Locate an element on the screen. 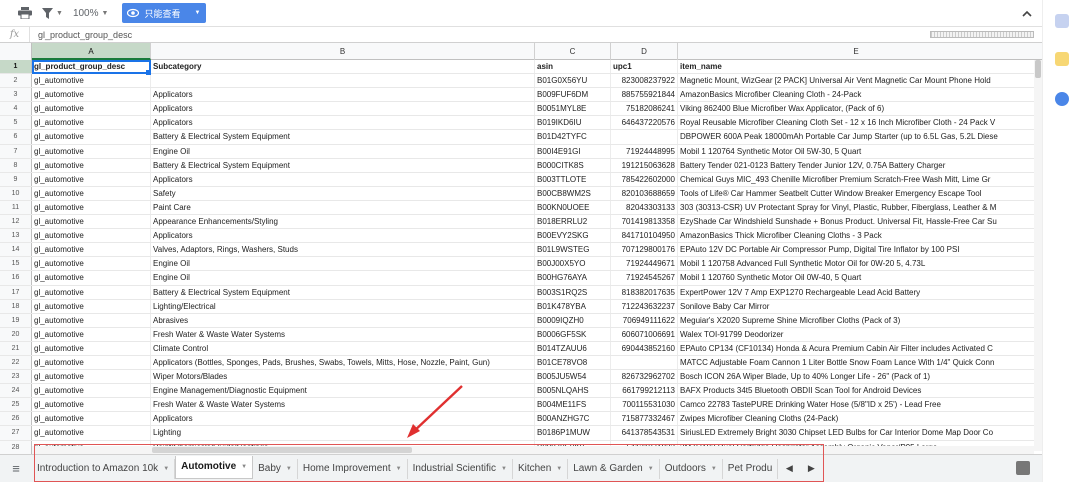  cell-b: Engine Management/Diagnostic Equipment is located at coordinates (343, 391).